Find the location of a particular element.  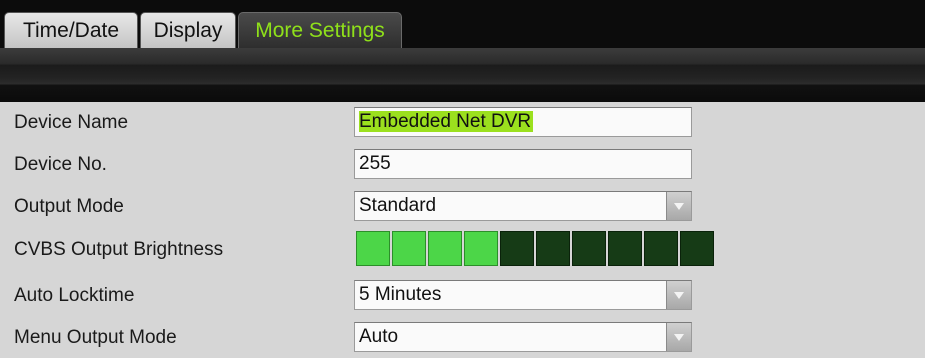

output-mode-value: Standard is located at coordinates (398, 205).